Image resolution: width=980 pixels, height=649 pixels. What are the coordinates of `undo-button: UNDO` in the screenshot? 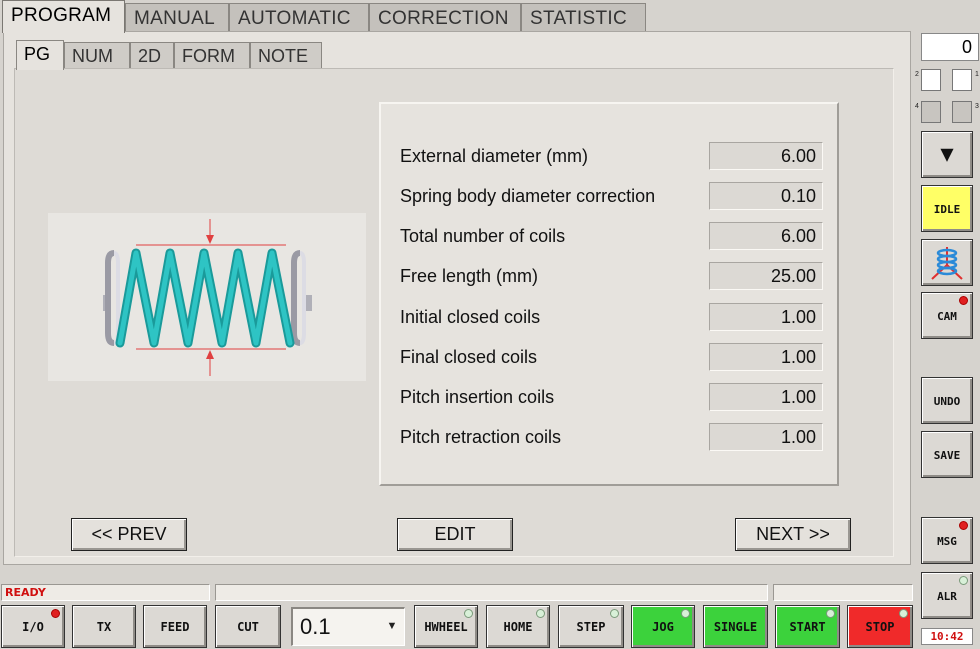 It's located at (947, 400).